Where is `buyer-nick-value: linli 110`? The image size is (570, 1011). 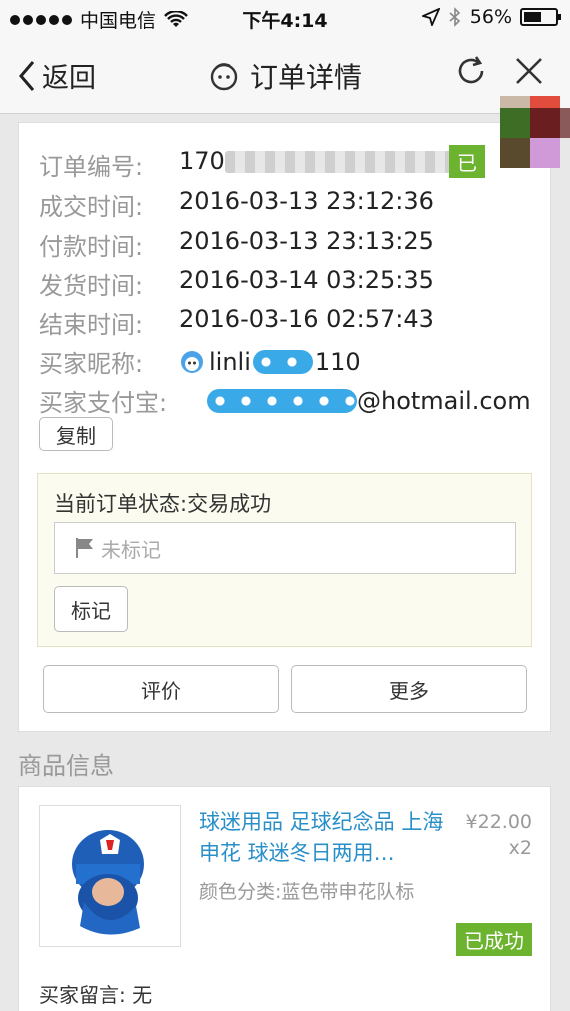 buyer-nick-value: linli 110 is located at coordinates (270, 361).